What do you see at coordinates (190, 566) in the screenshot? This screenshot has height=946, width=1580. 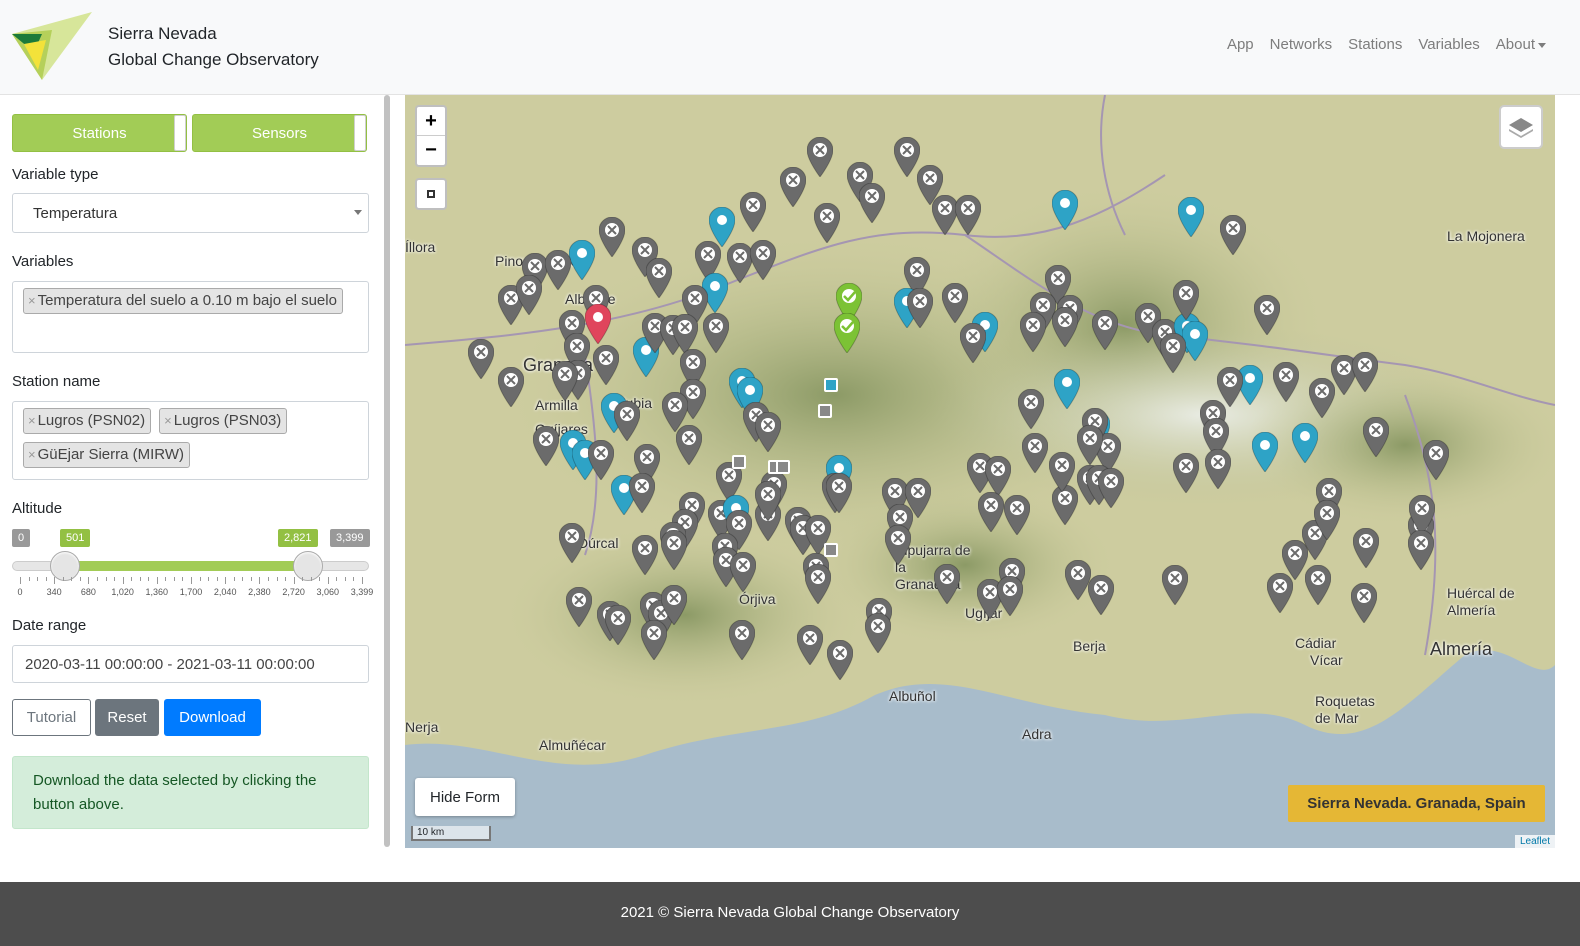 I see `altitude-slider` at bounding box center [190, 566].